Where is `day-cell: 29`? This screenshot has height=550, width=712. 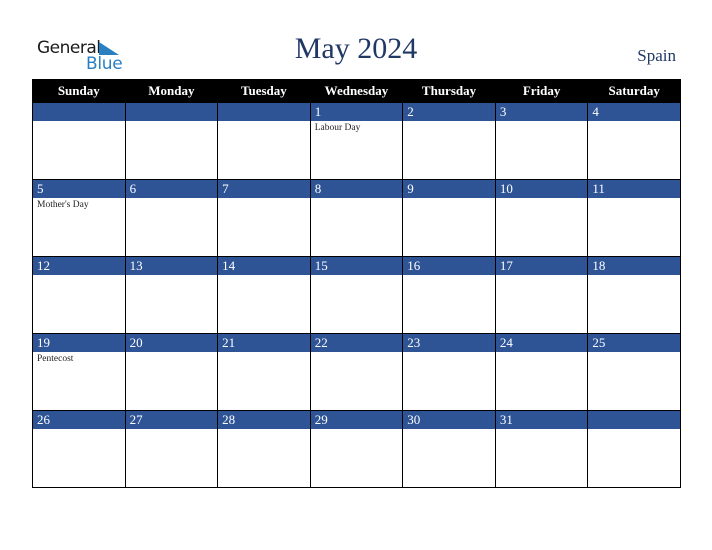
day-cell: 29 is located at coordinates (356, 449).